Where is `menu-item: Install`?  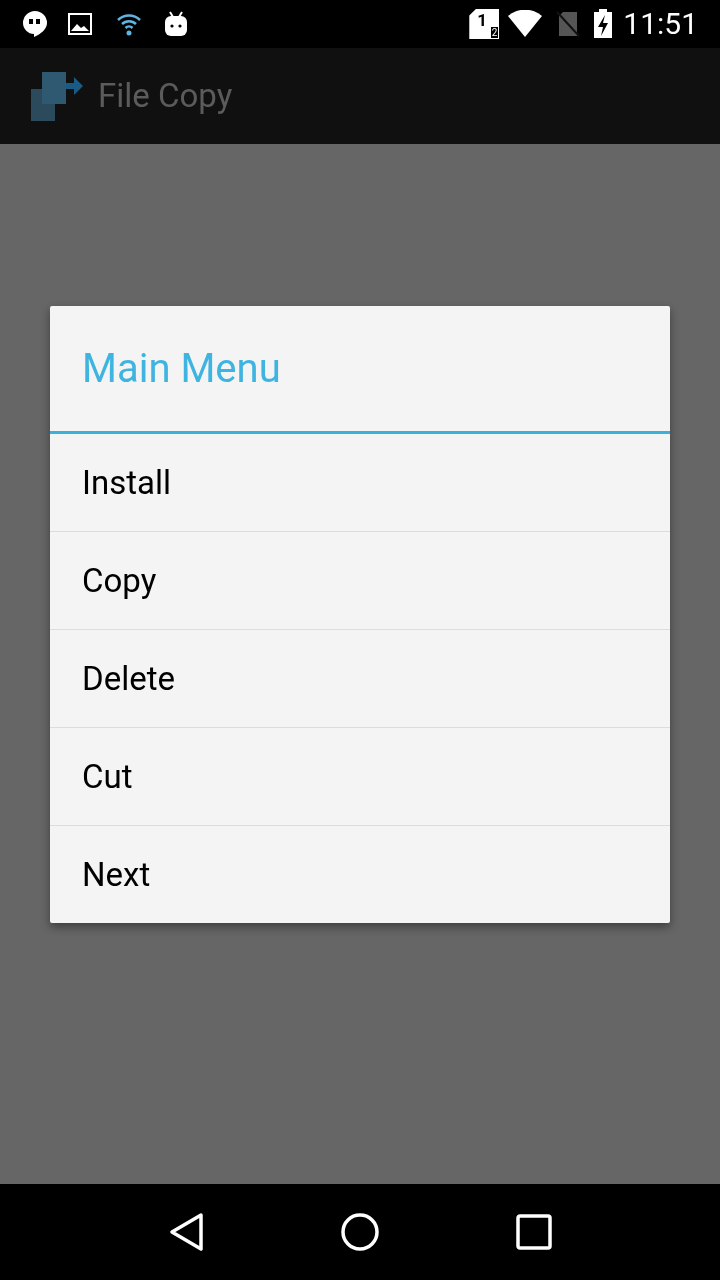
menu-item: Install is located at coordinates (360, 482).